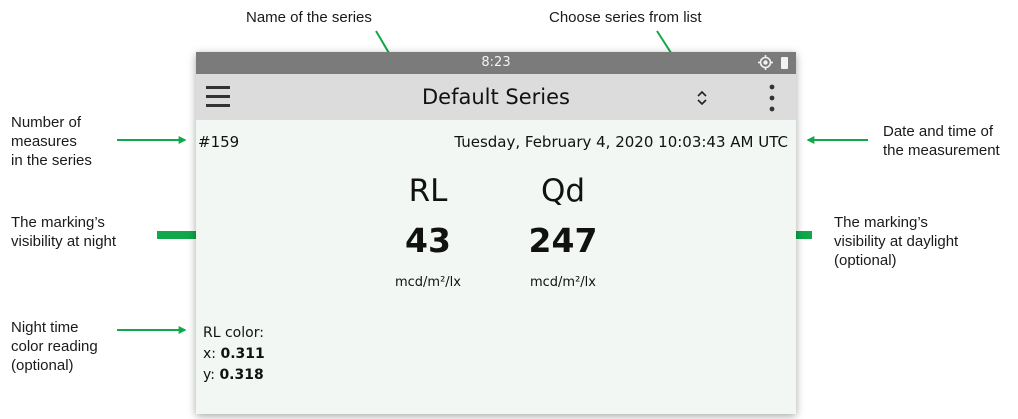  Describe the element at coordinates (428, 191) in the screenshot. I see `rl-label: RL` at that location.